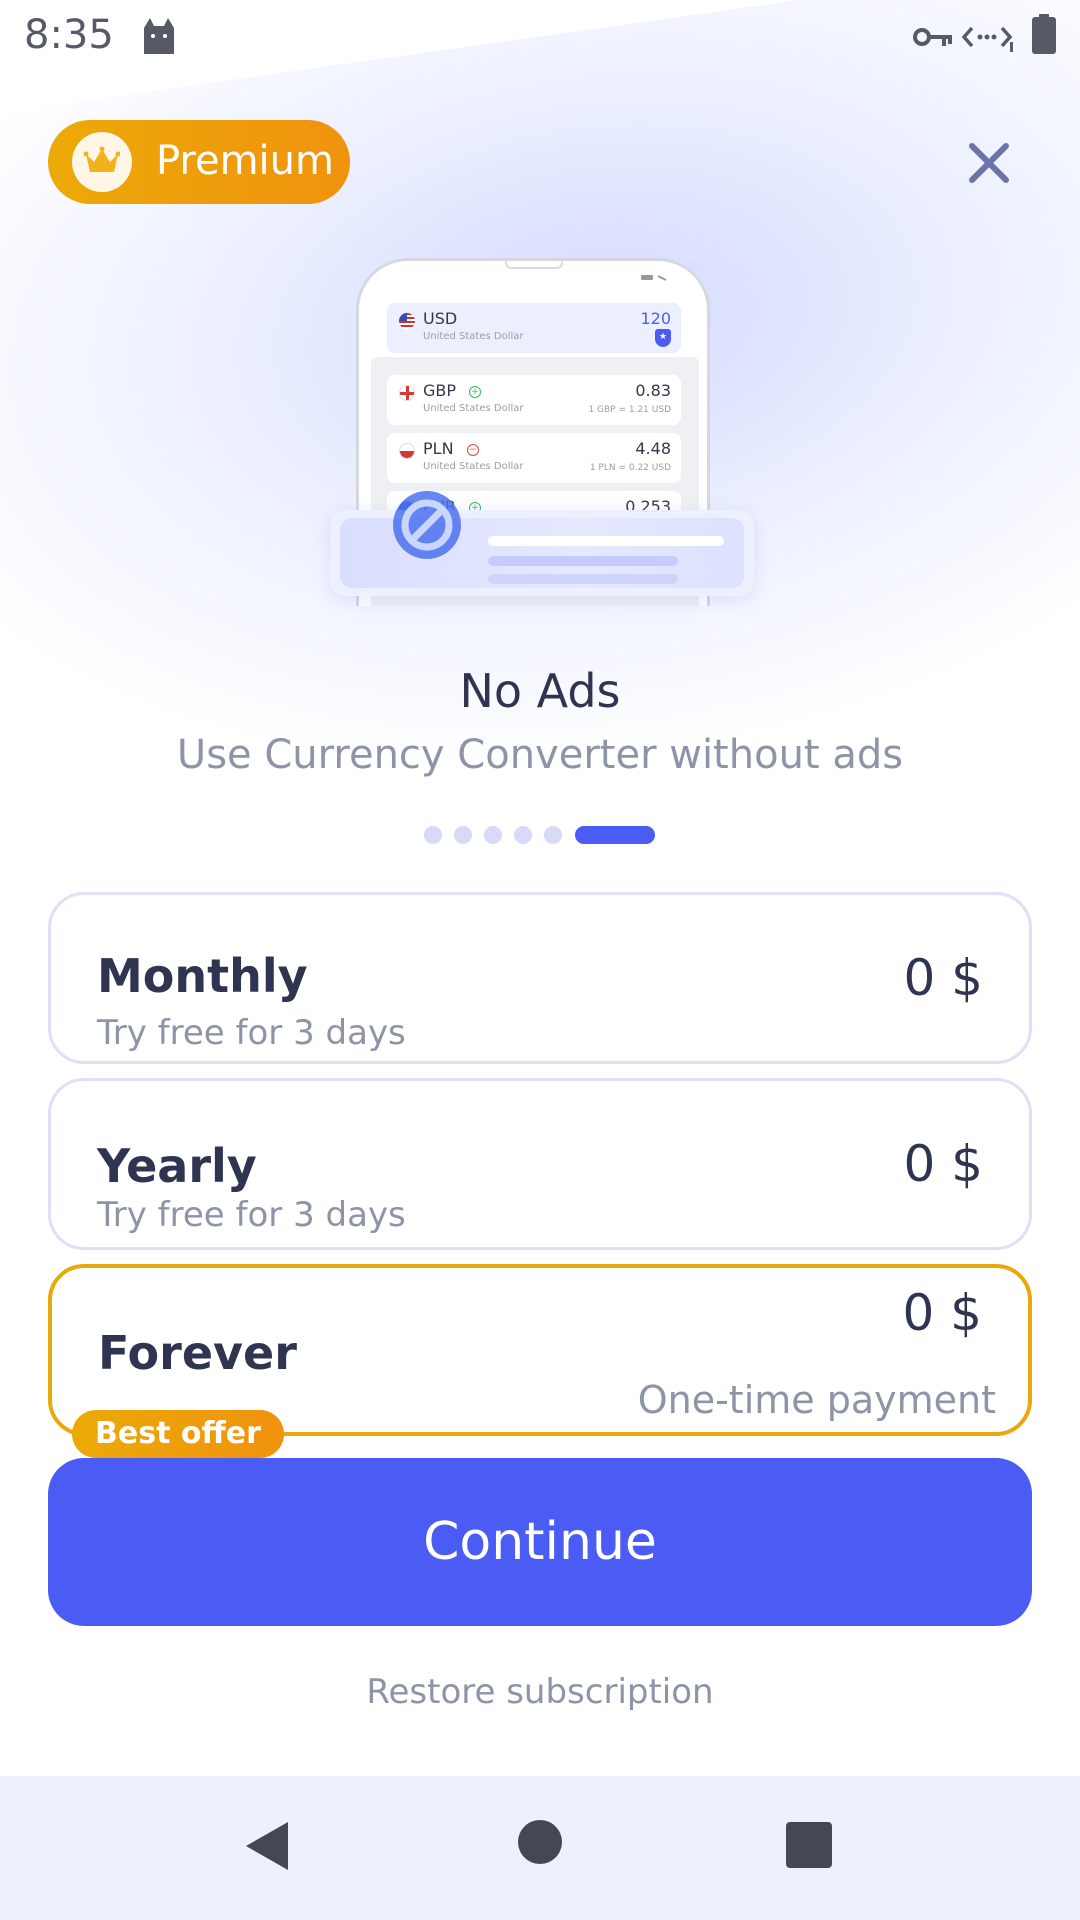  I want to click on trend-down-icon: −, so click(473, 450).